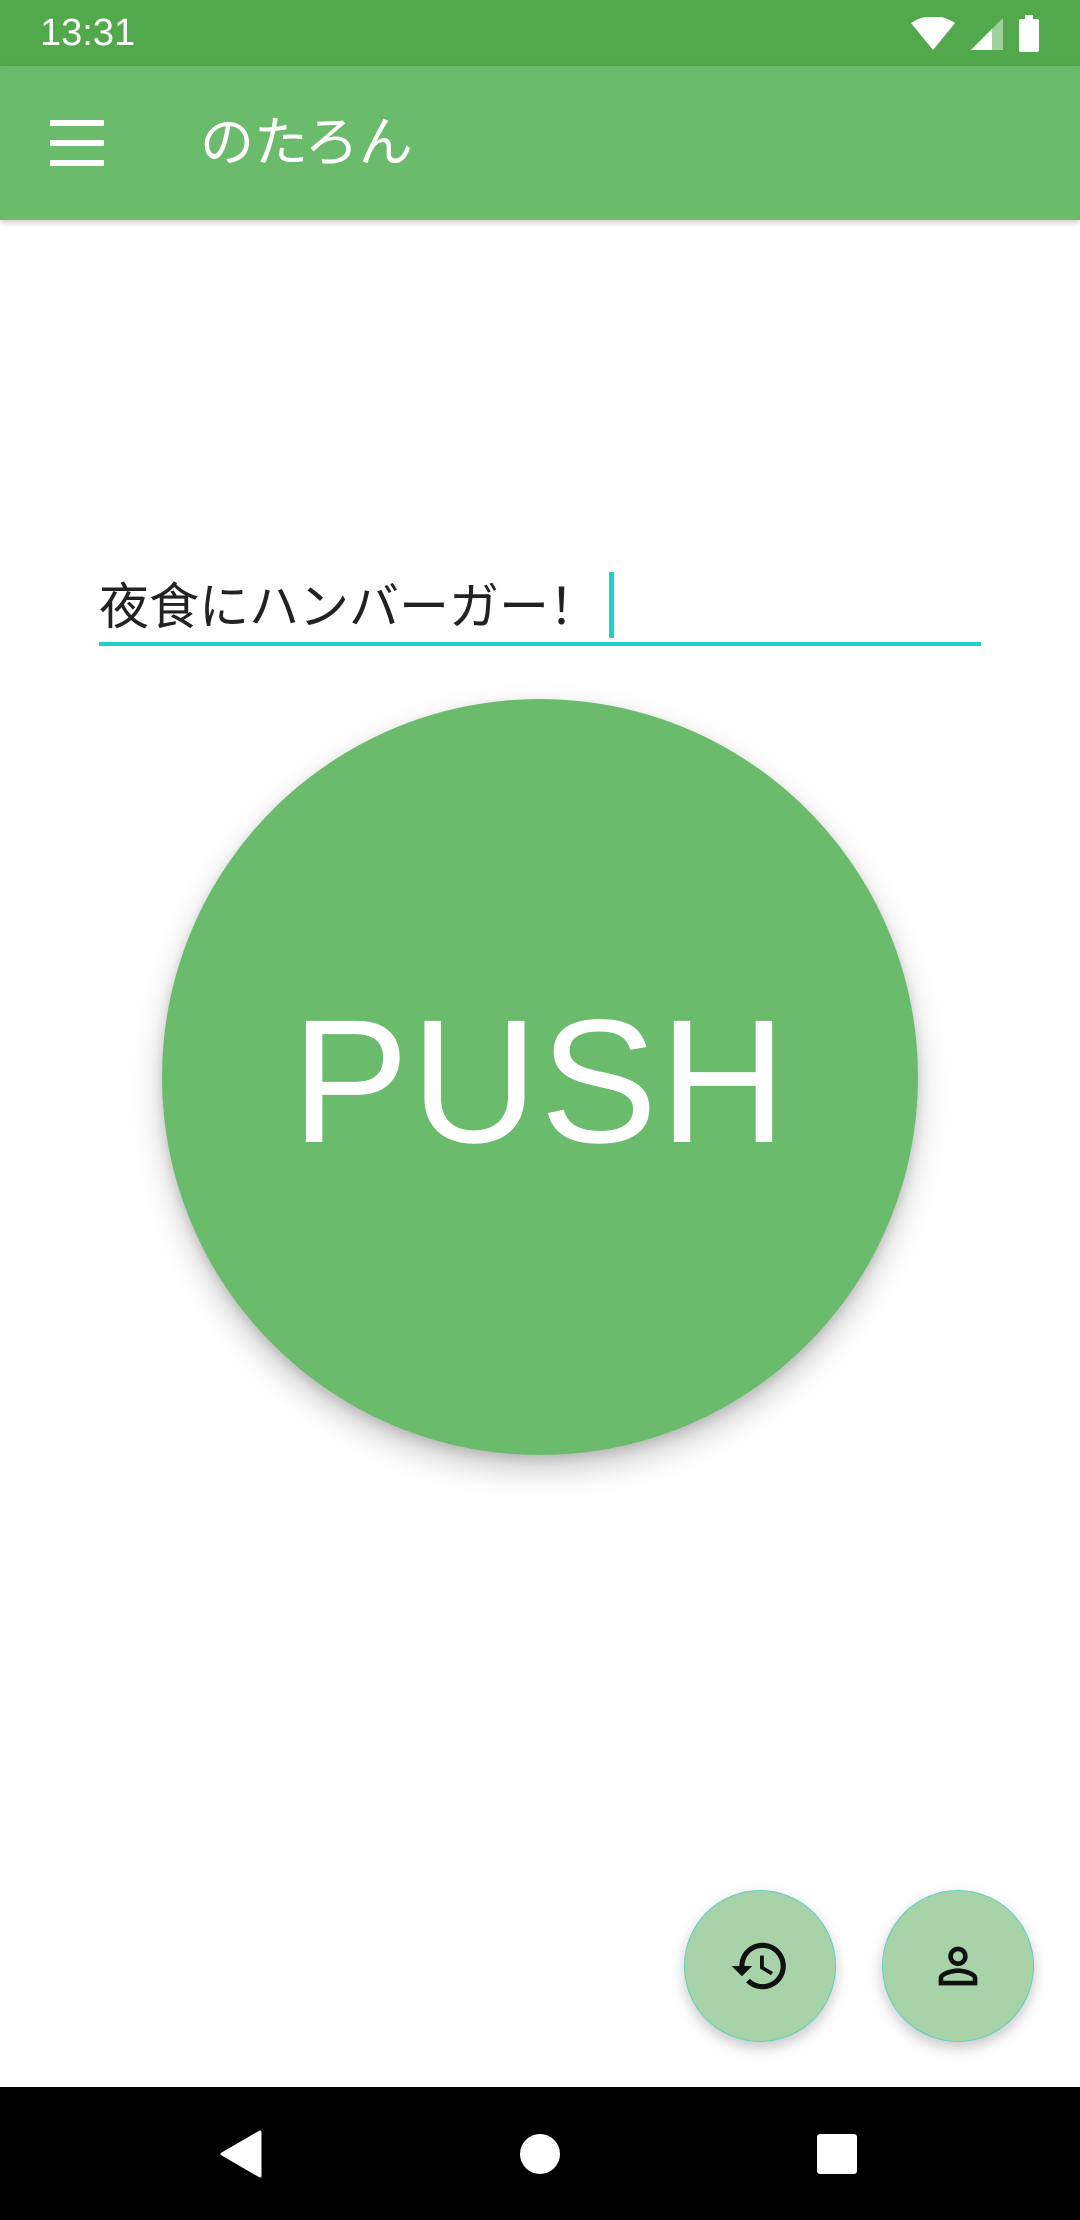 The image size is (1080, 2220). I want to click on back-icon, so click(241, 2154).